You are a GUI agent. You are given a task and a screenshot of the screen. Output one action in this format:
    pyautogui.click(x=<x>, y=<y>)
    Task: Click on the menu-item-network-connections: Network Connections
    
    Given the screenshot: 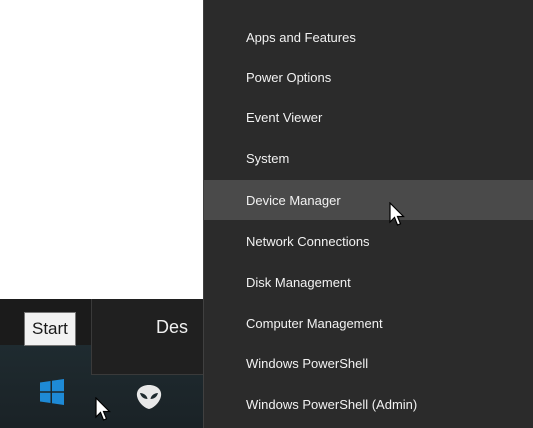 What is the action you would take?
    pyautogui.click(x=368, y=241)
    